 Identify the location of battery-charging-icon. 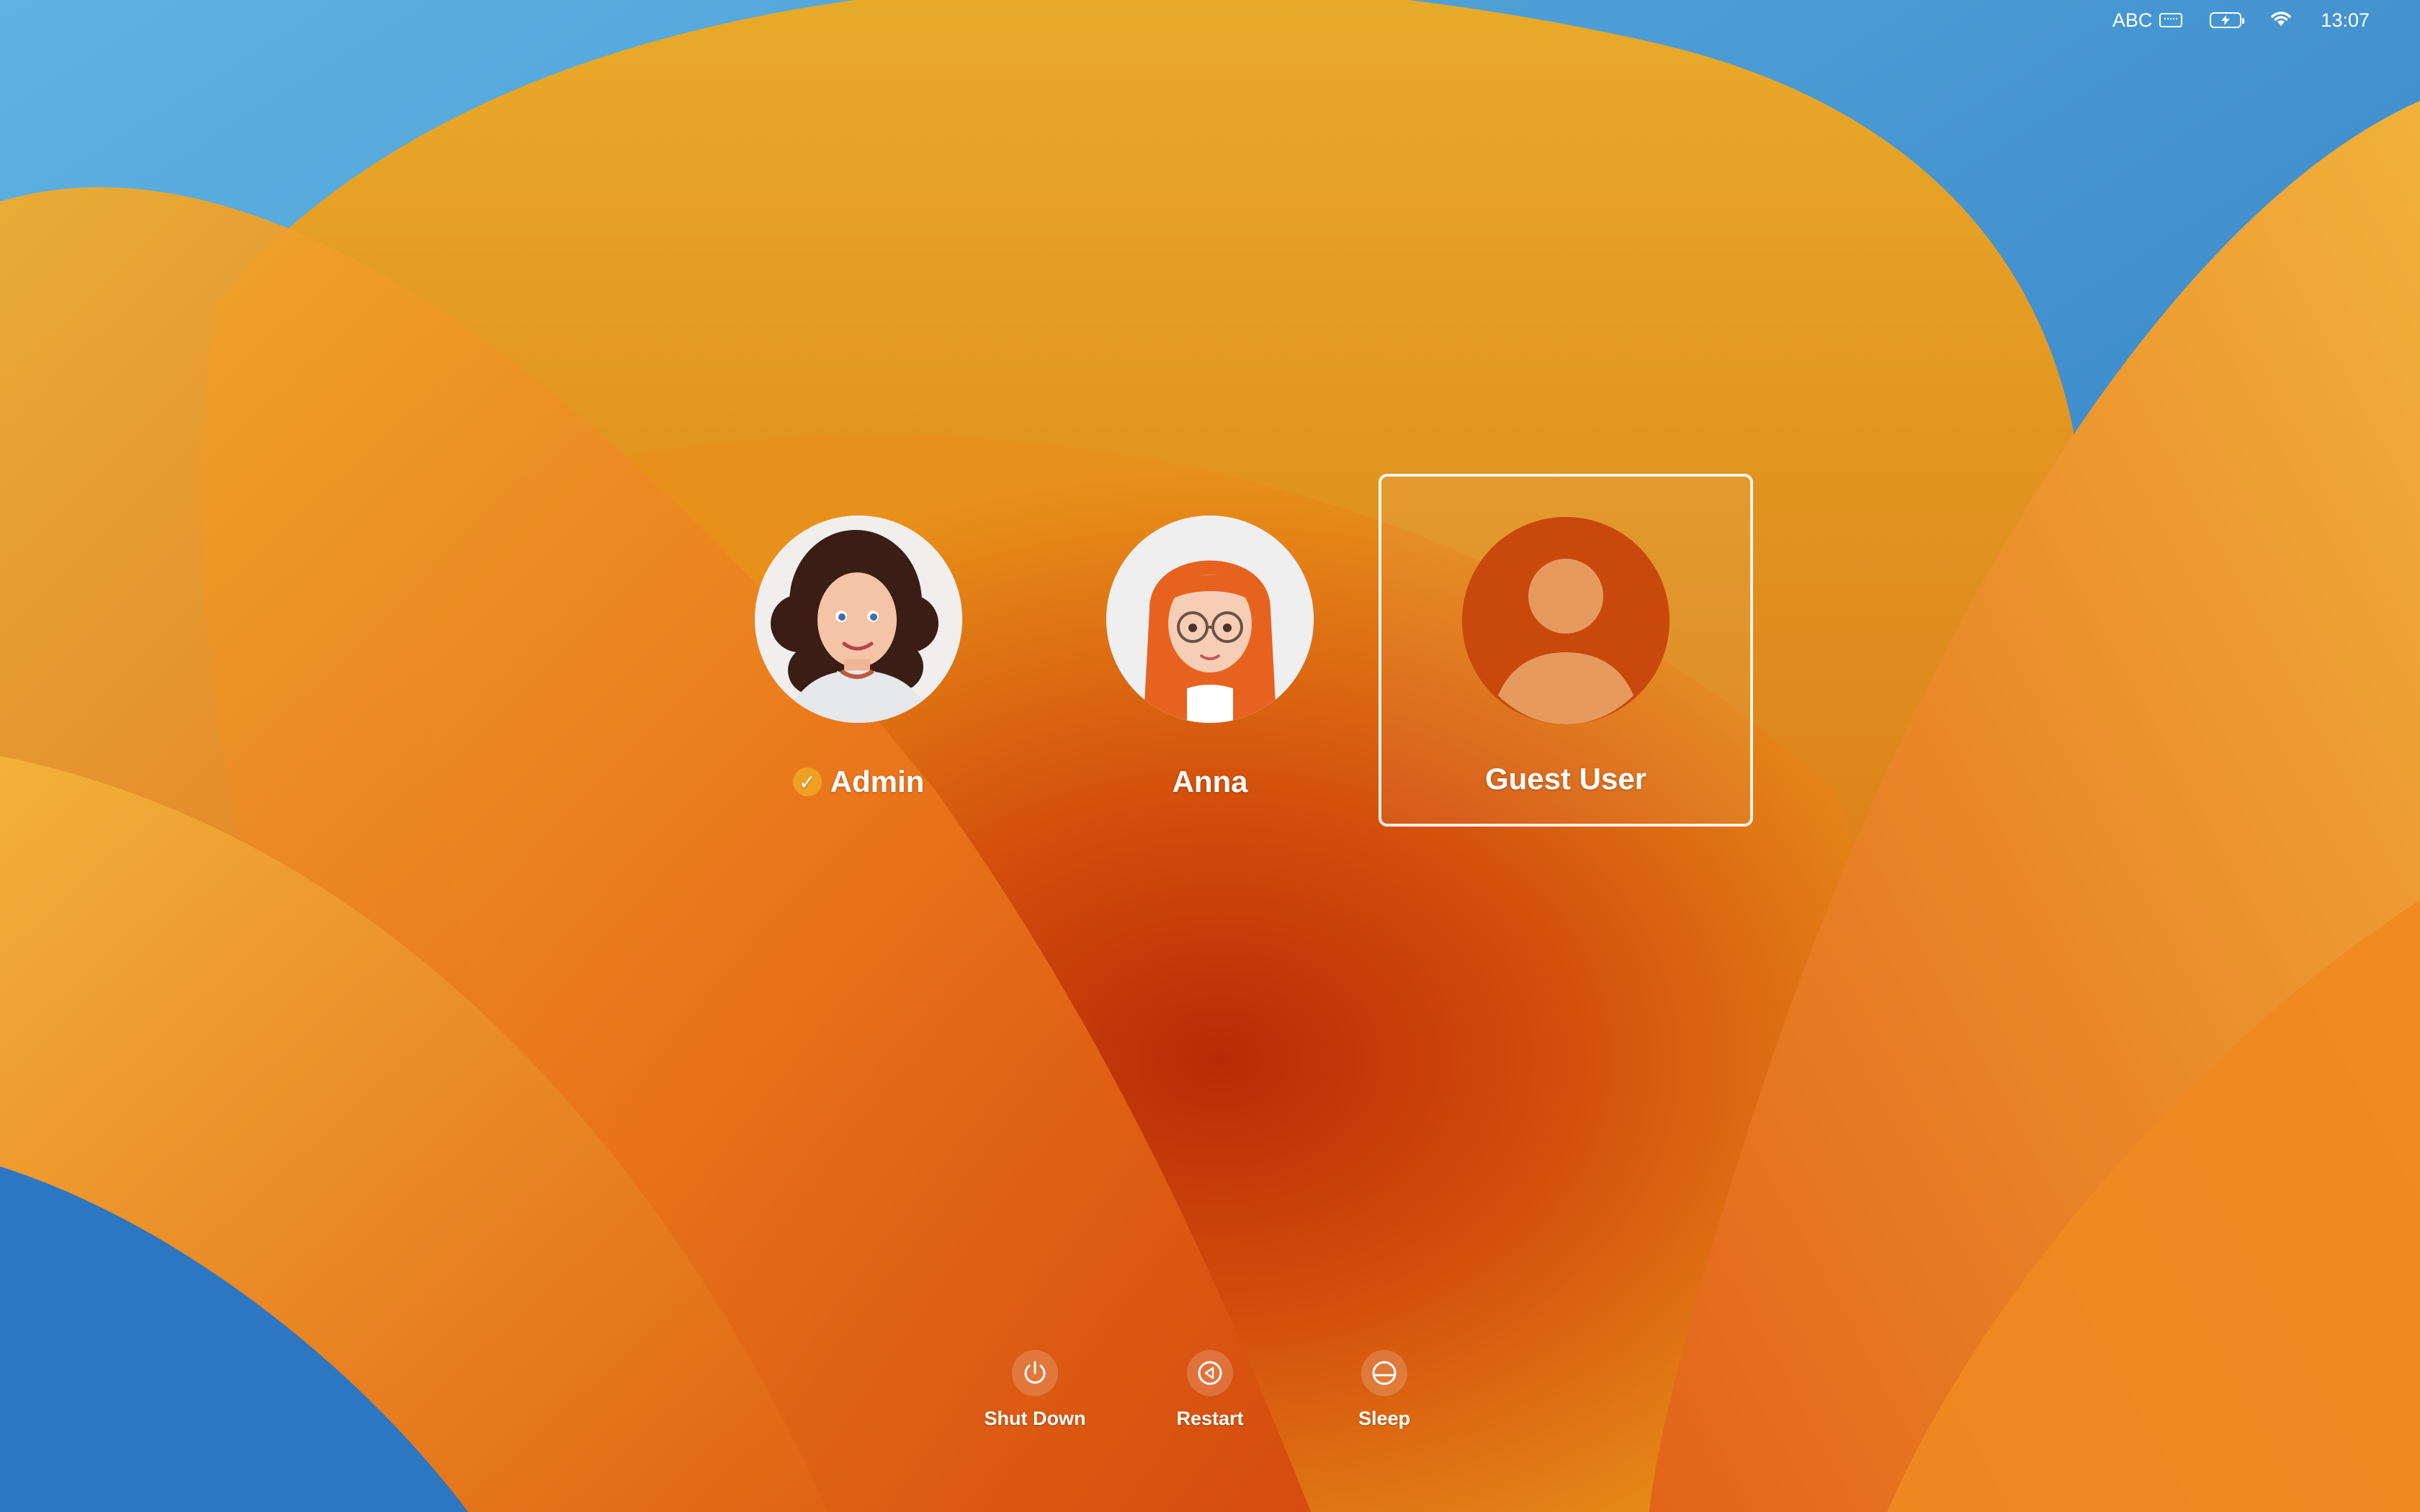
(2227, 20).